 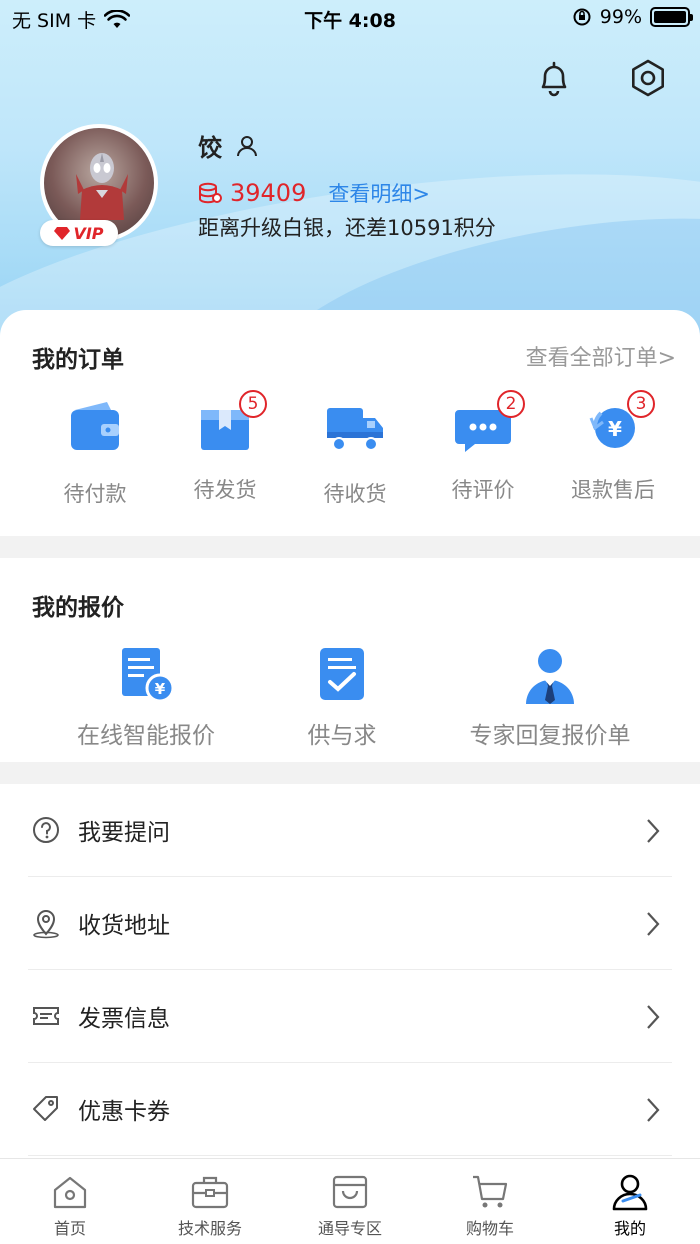 What do you see at coordinates (146, 736) in the screenshot?
I see `quote-label: 在线智能报价` at bounding box center [146, 736].